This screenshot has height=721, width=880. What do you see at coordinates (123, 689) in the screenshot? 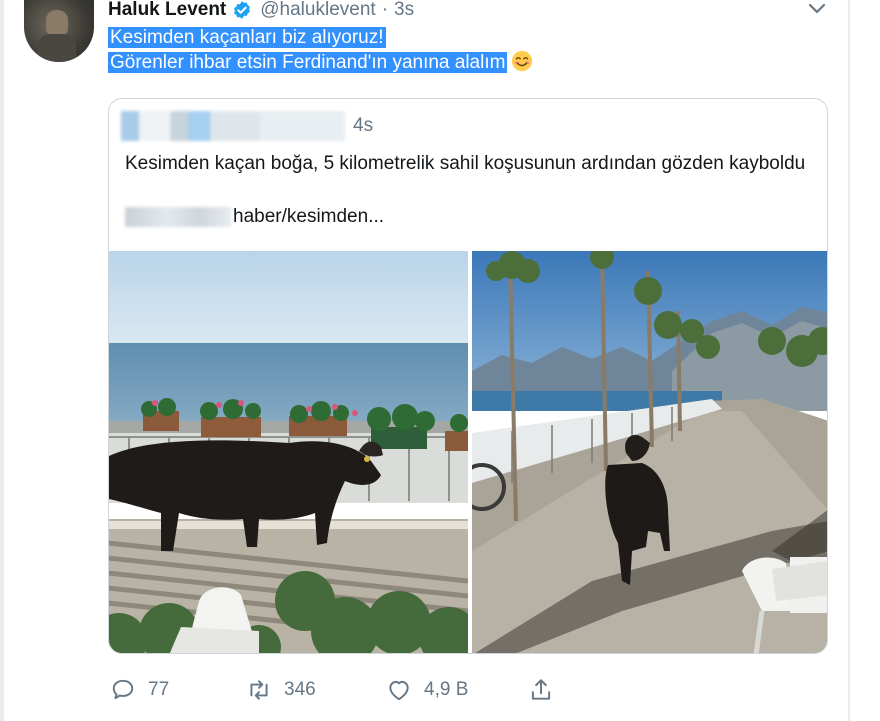
I see `reply-icon` at bounding box center [123, 689].